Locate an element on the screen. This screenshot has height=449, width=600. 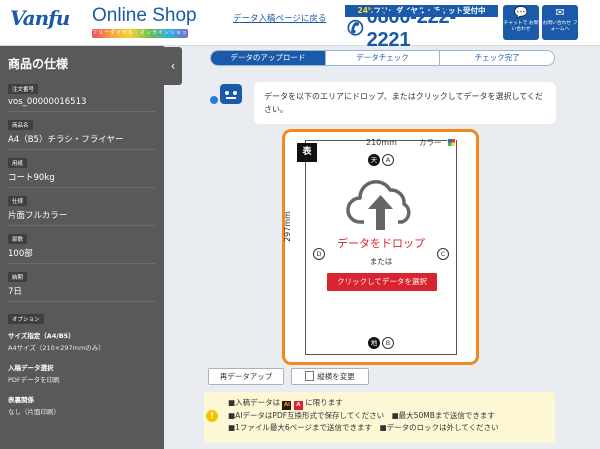
spec-tag: 用紙 is located at coordinates (18, 163).